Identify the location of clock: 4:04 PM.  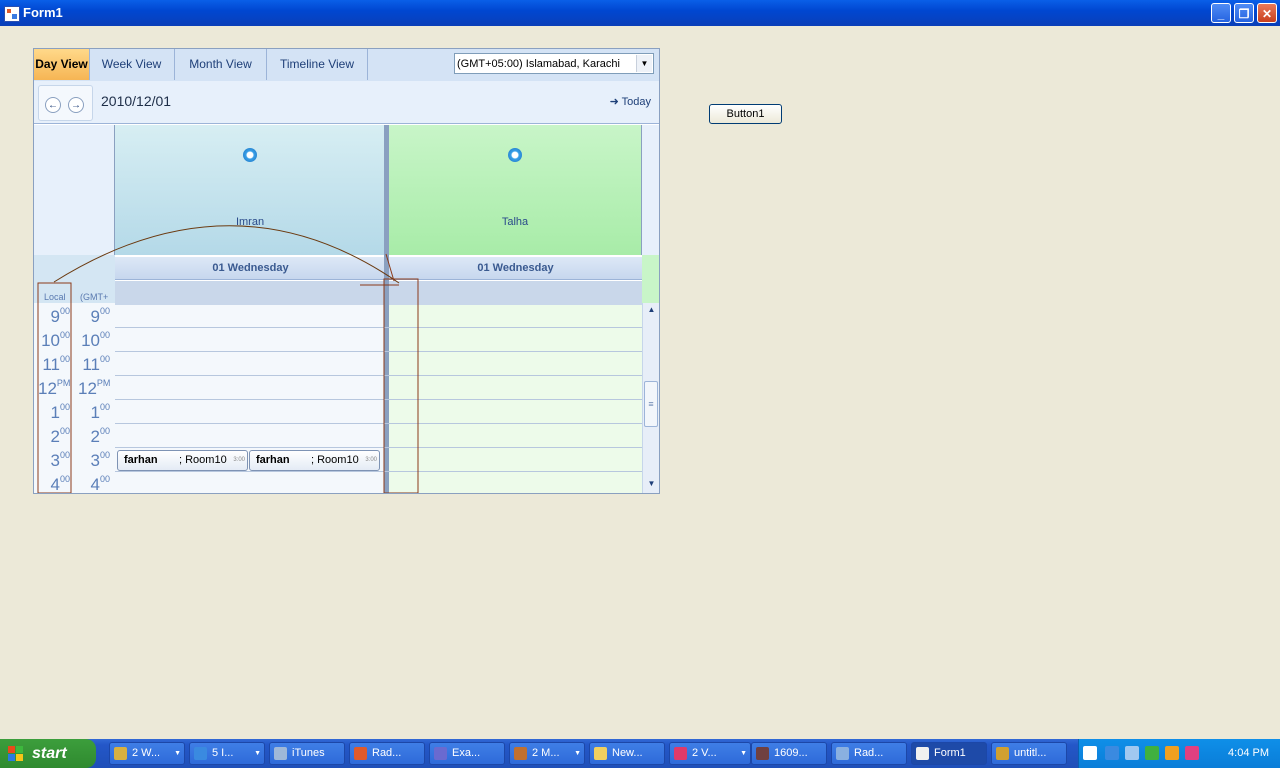
(1248, 753).